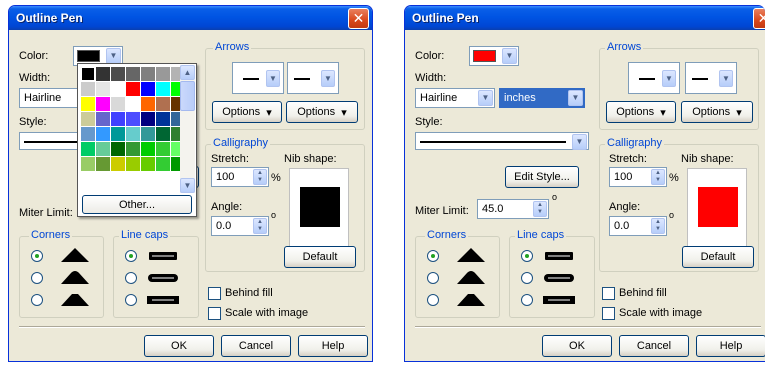 The width and height of the screenshot is (765, 366). Describe the element at coordinates (187, 96) in the screenshot. I see `scroll-thumb` at that location.